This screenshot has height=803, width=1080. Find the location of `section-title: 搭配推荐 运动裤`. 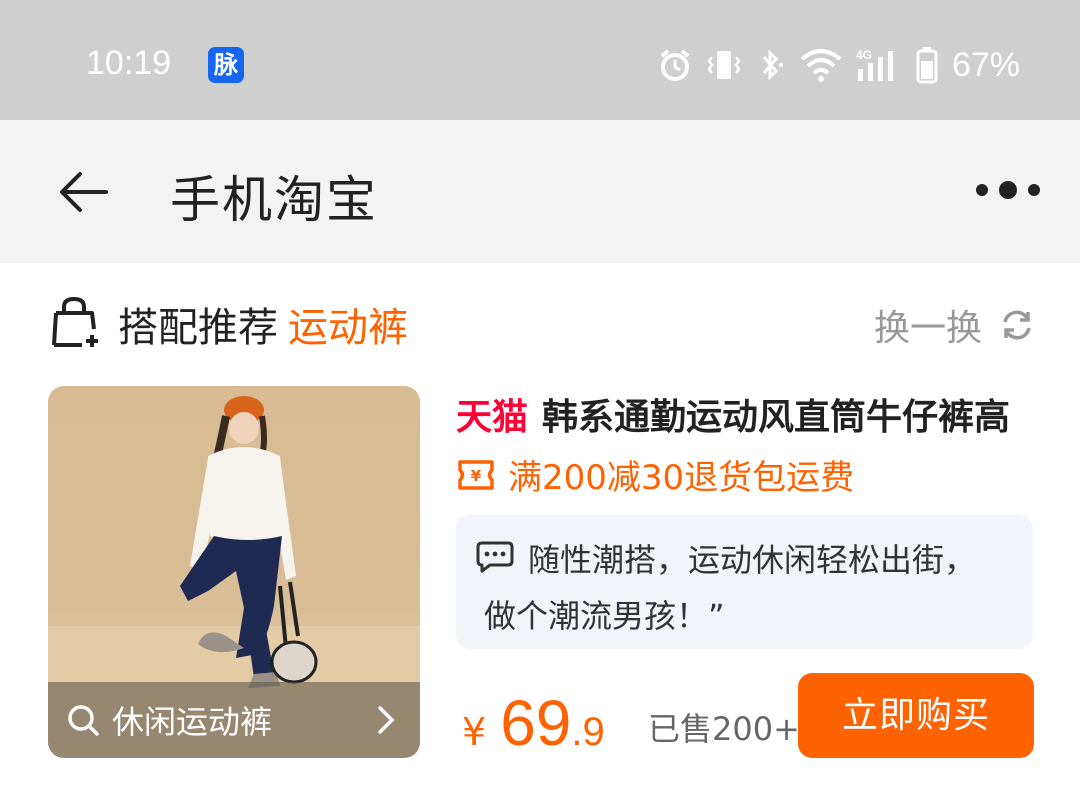

section-title: 搭配推荐 运动裤 is located at coordinates (263, 324).